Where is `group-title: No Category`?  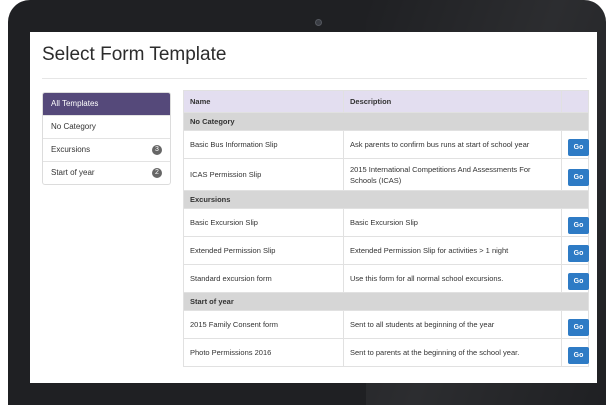 group-title: No Category is located at coordinates (386, 121).